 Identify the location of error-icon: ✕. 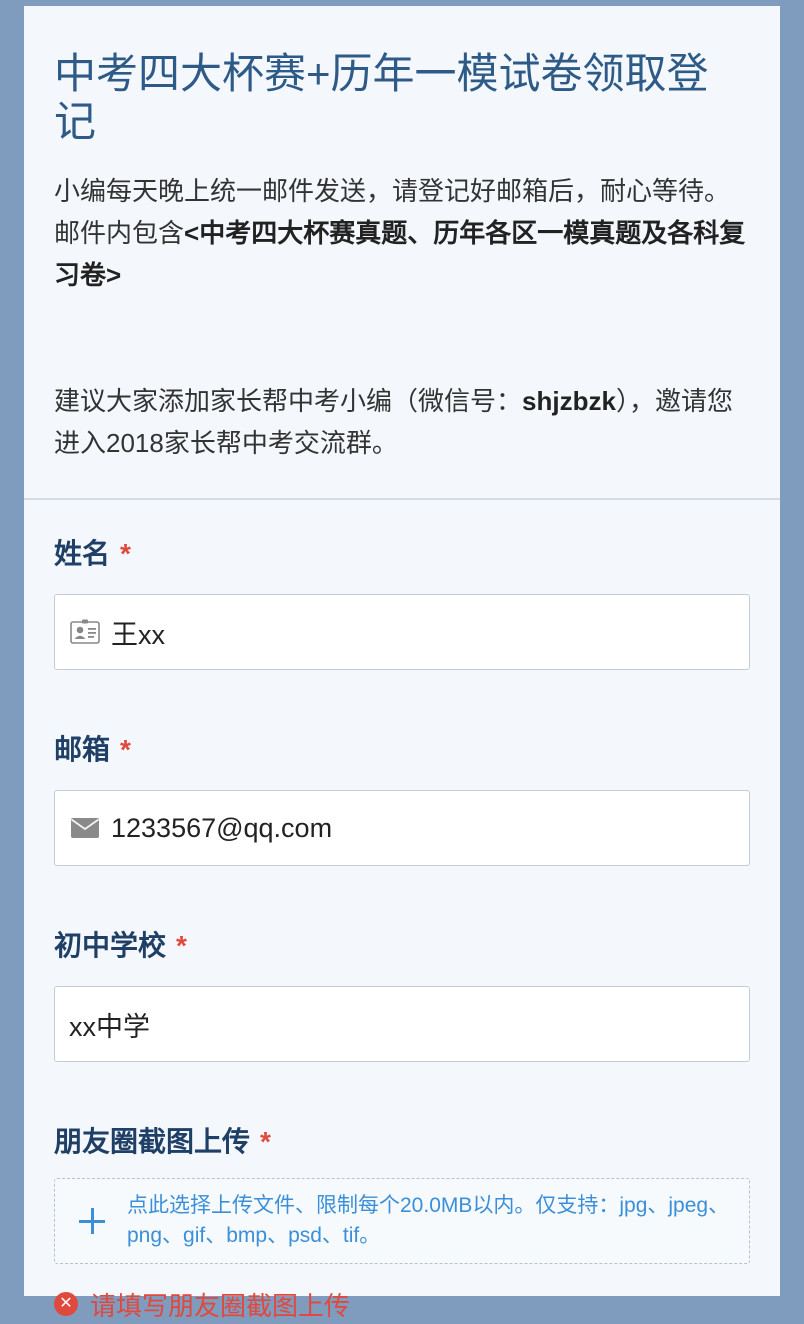
(66, 1304).